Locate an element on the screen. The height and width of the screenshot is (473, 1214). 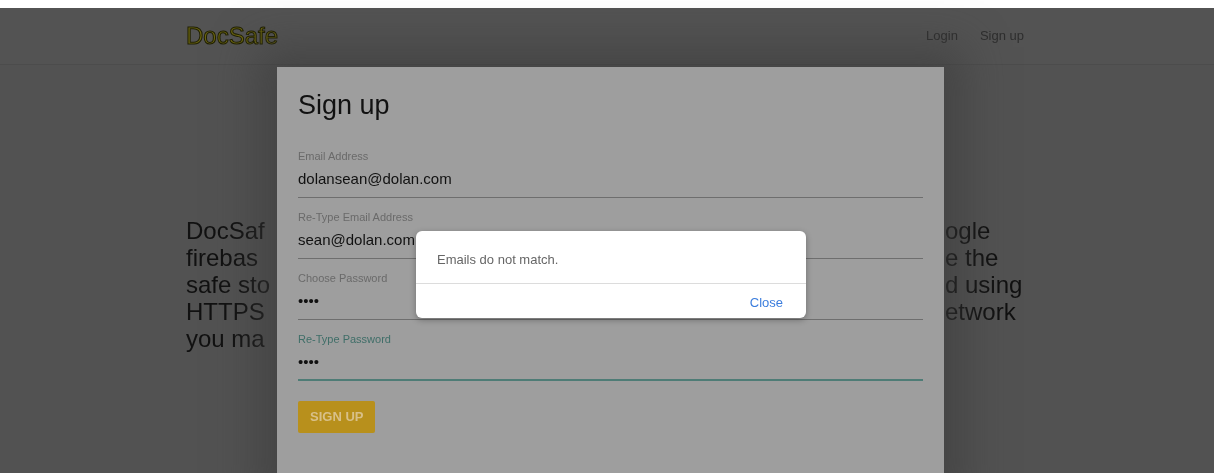
signup-button: SIGN UP is located at coordinates (337, 417).